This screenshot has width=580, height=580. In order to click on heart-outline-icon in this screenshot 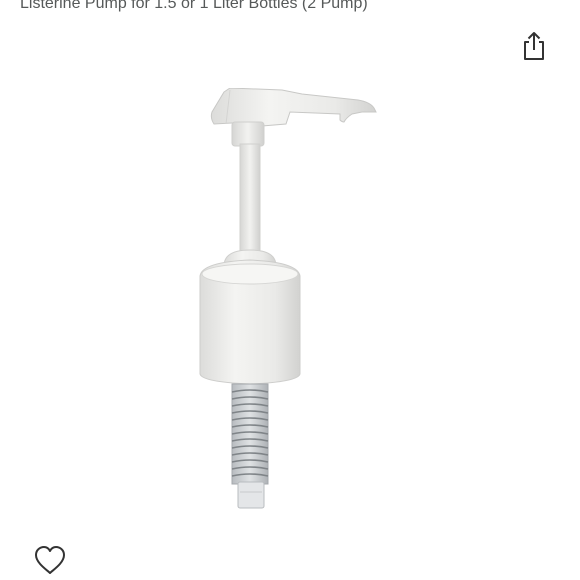, I will do `click(50, 560)`.